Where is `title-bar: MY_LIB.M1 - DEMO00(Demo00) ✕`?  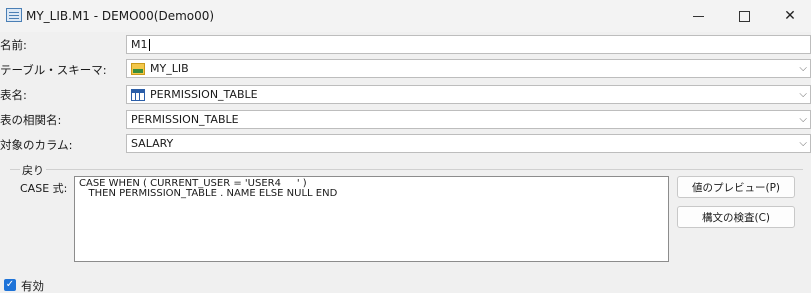 title-bar: MY_LIB.M1 - DEMO00(Demo00) ✕ is located at coordinates (405, 16).